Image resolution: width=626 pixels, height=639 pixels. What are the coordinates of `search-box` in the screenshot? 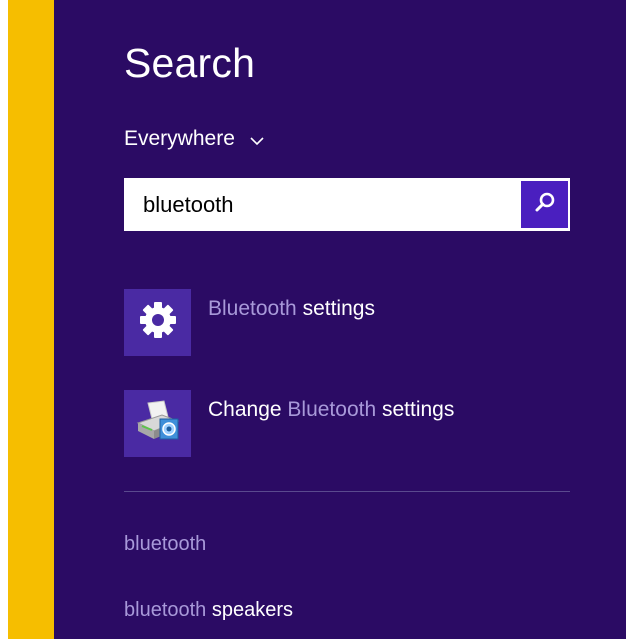 It's located at (347, 204).